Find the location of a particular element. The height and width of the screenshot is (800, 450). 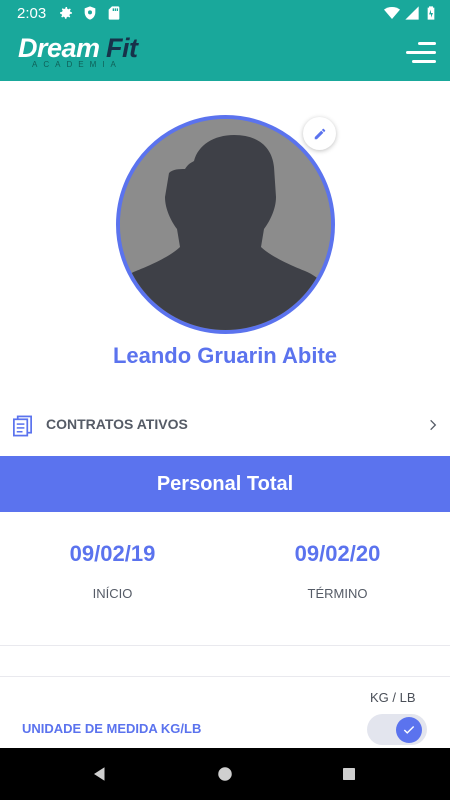

logo: Dream Fit ACADEMIA is located at coordinates (83, 53).